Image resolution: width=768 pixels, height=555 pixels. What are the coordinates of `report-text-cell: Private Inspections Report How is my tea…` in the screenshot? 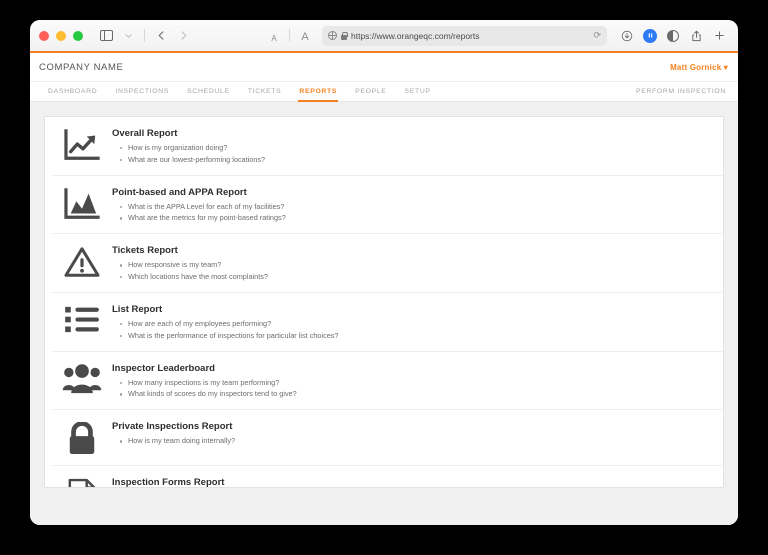 It's located at (173, 433).